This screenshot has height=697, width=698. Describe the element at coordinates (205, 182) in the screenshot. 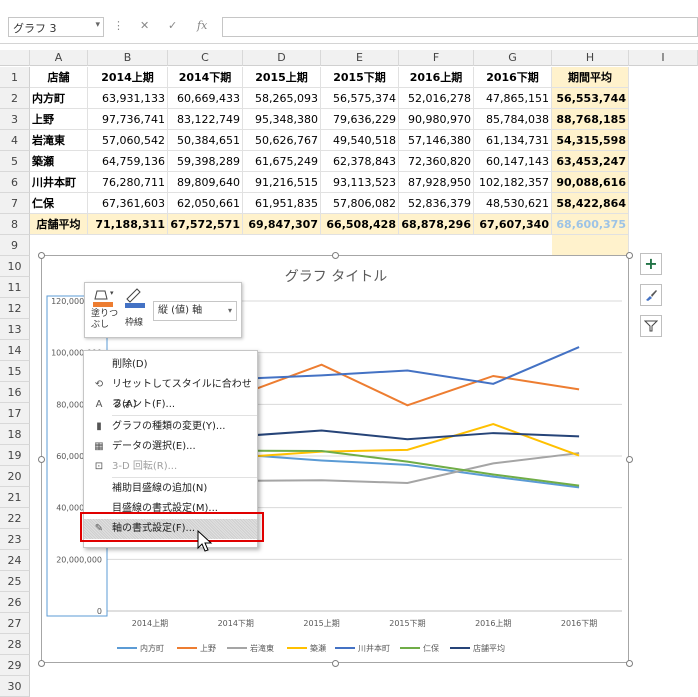

I see `table-cell: 89,809,640` at that location.